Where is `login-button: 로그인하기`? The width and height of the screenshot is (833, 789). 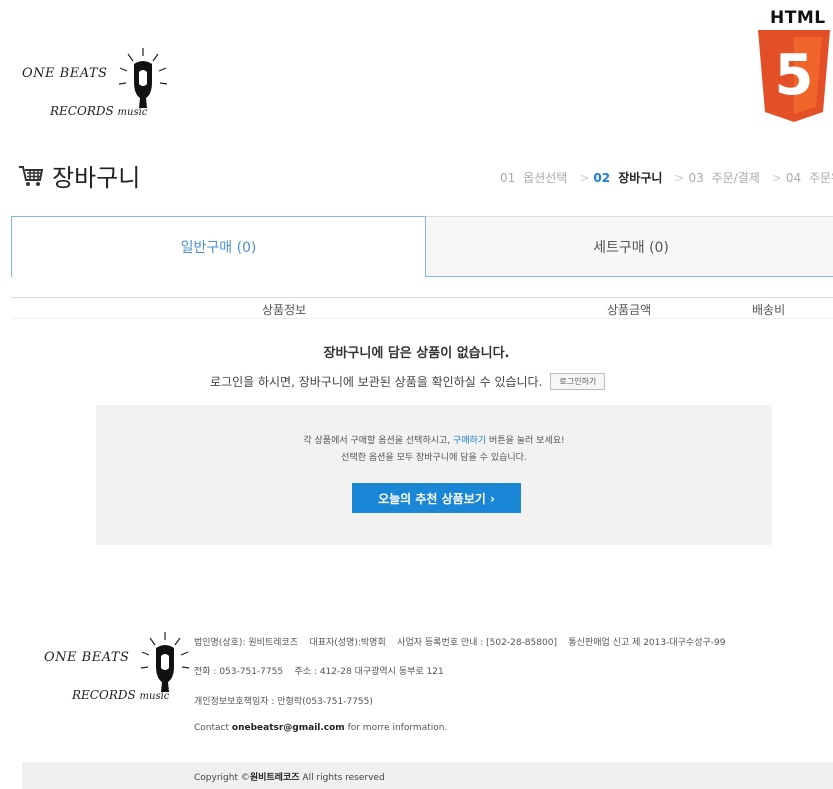
login-button: 로그인하기 is located at coordinates (578, 381).